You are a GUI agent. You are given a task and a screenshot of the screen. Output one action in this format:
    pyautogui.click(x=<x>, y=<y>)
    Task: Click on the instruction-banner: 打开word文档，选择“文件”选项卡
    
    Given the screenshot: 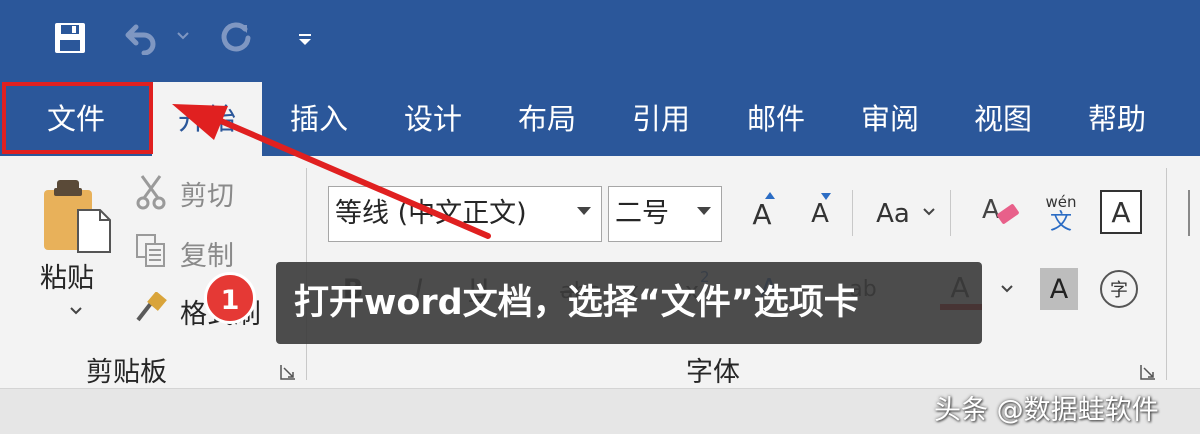 What is the action you would take?
    pyautogui.click(x=629, y=303)
    